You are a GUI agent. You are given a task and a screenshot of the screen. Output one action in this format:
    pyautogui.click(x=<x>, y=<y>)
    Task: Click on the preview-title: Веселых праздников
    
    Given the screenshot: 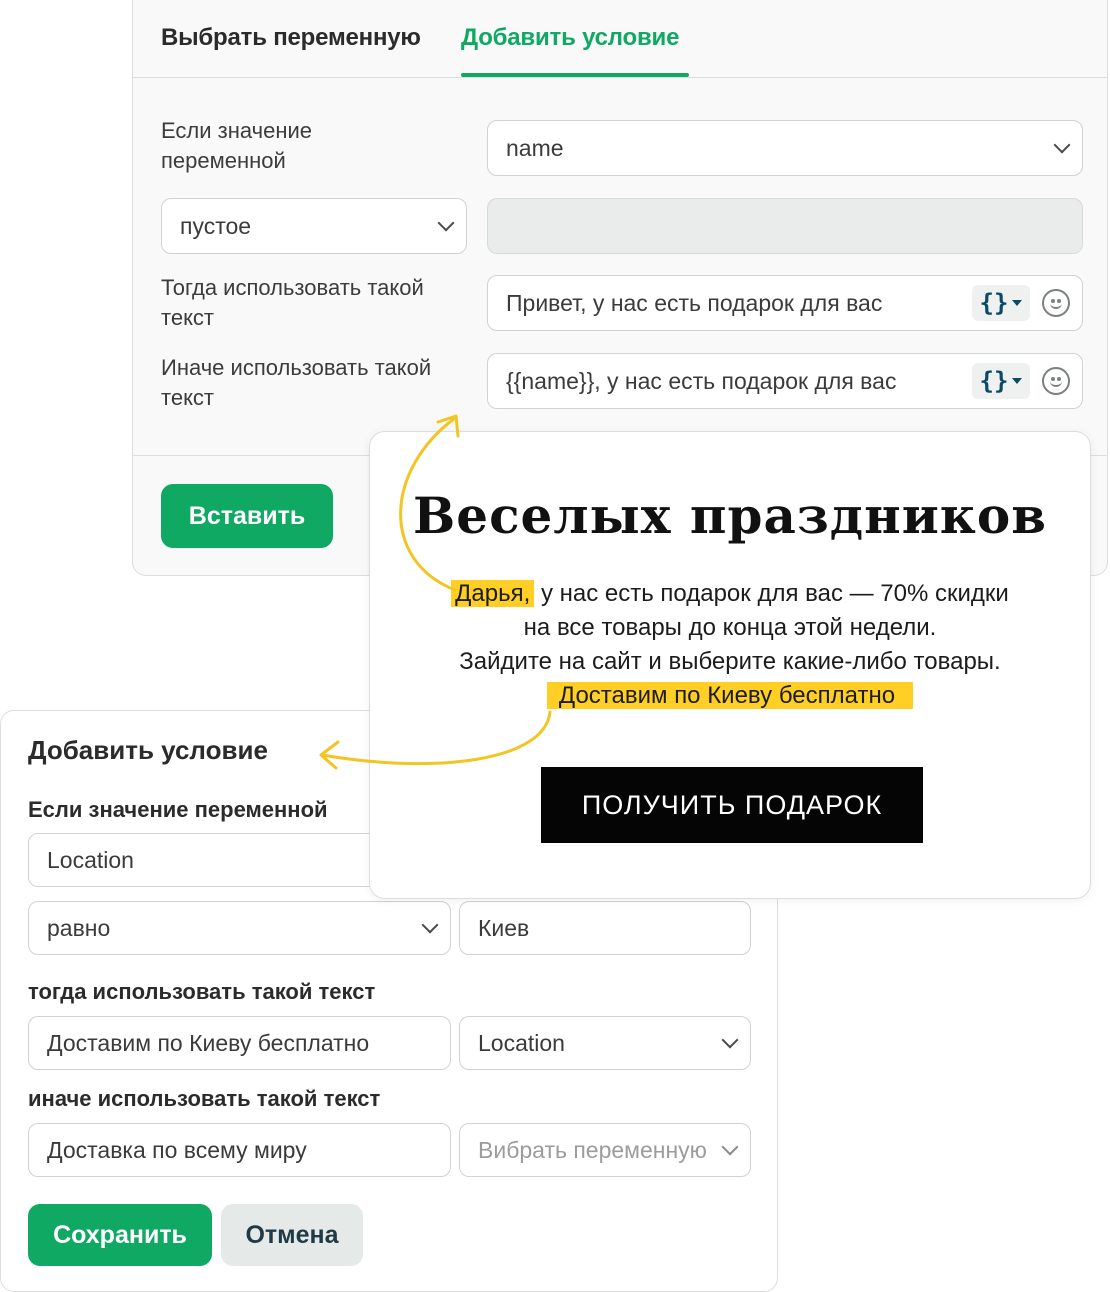 What is the action you would take?
    pyautogui.click(x=730, y=515)
    